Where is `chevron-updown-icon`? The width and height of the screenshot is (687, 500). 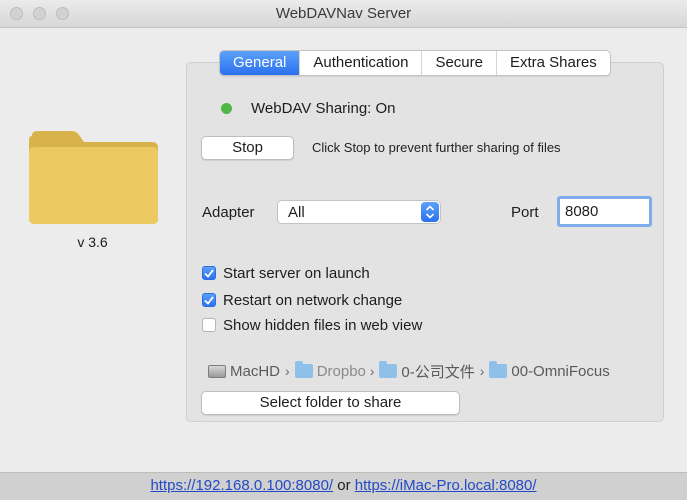
chevron-updown-icon is located at coordinates (430, 212).